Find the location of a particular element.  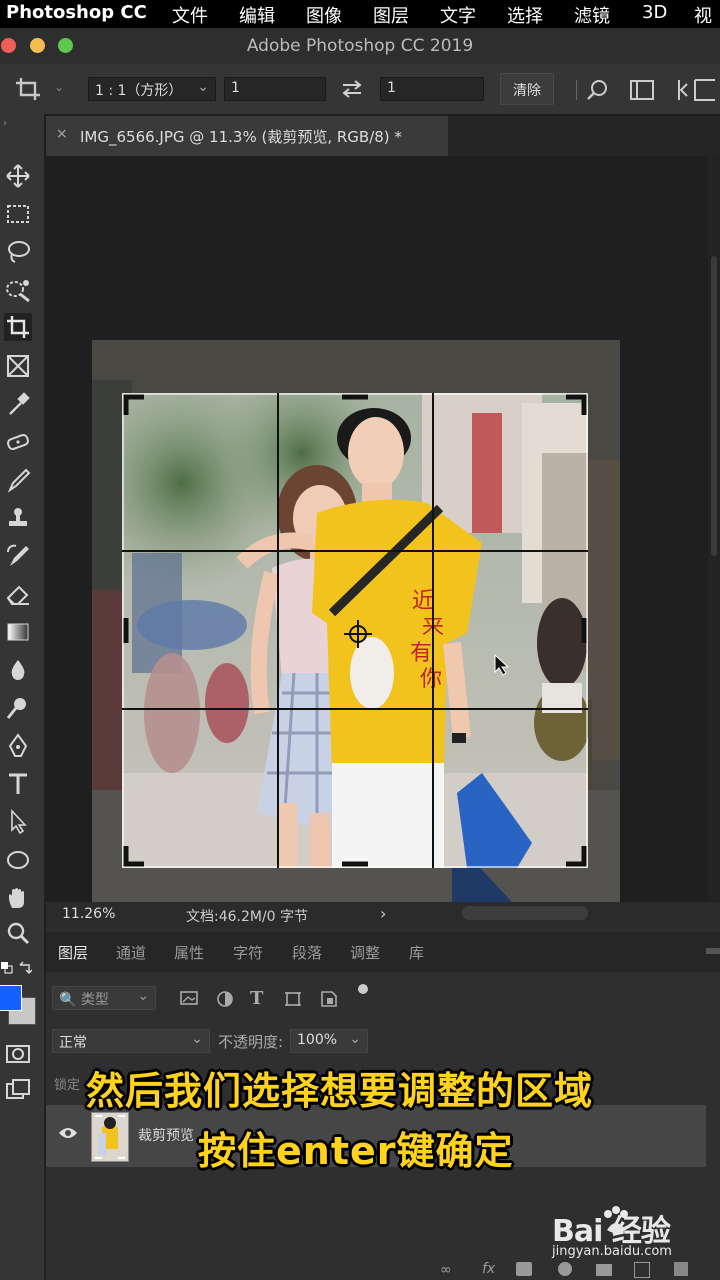

crop-settings-icon is located at coordinates (697, 92).